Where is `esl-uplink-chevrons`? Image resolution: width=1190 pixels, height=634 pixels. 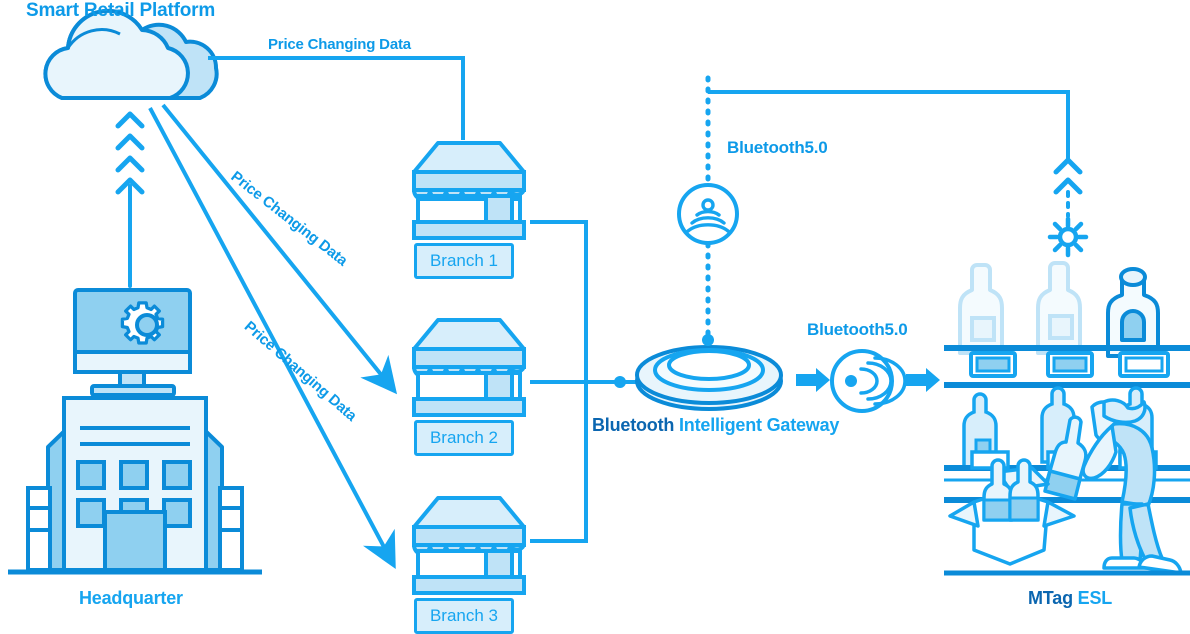 esl-uplink-chevrons is located at coordinates (1068, 187).